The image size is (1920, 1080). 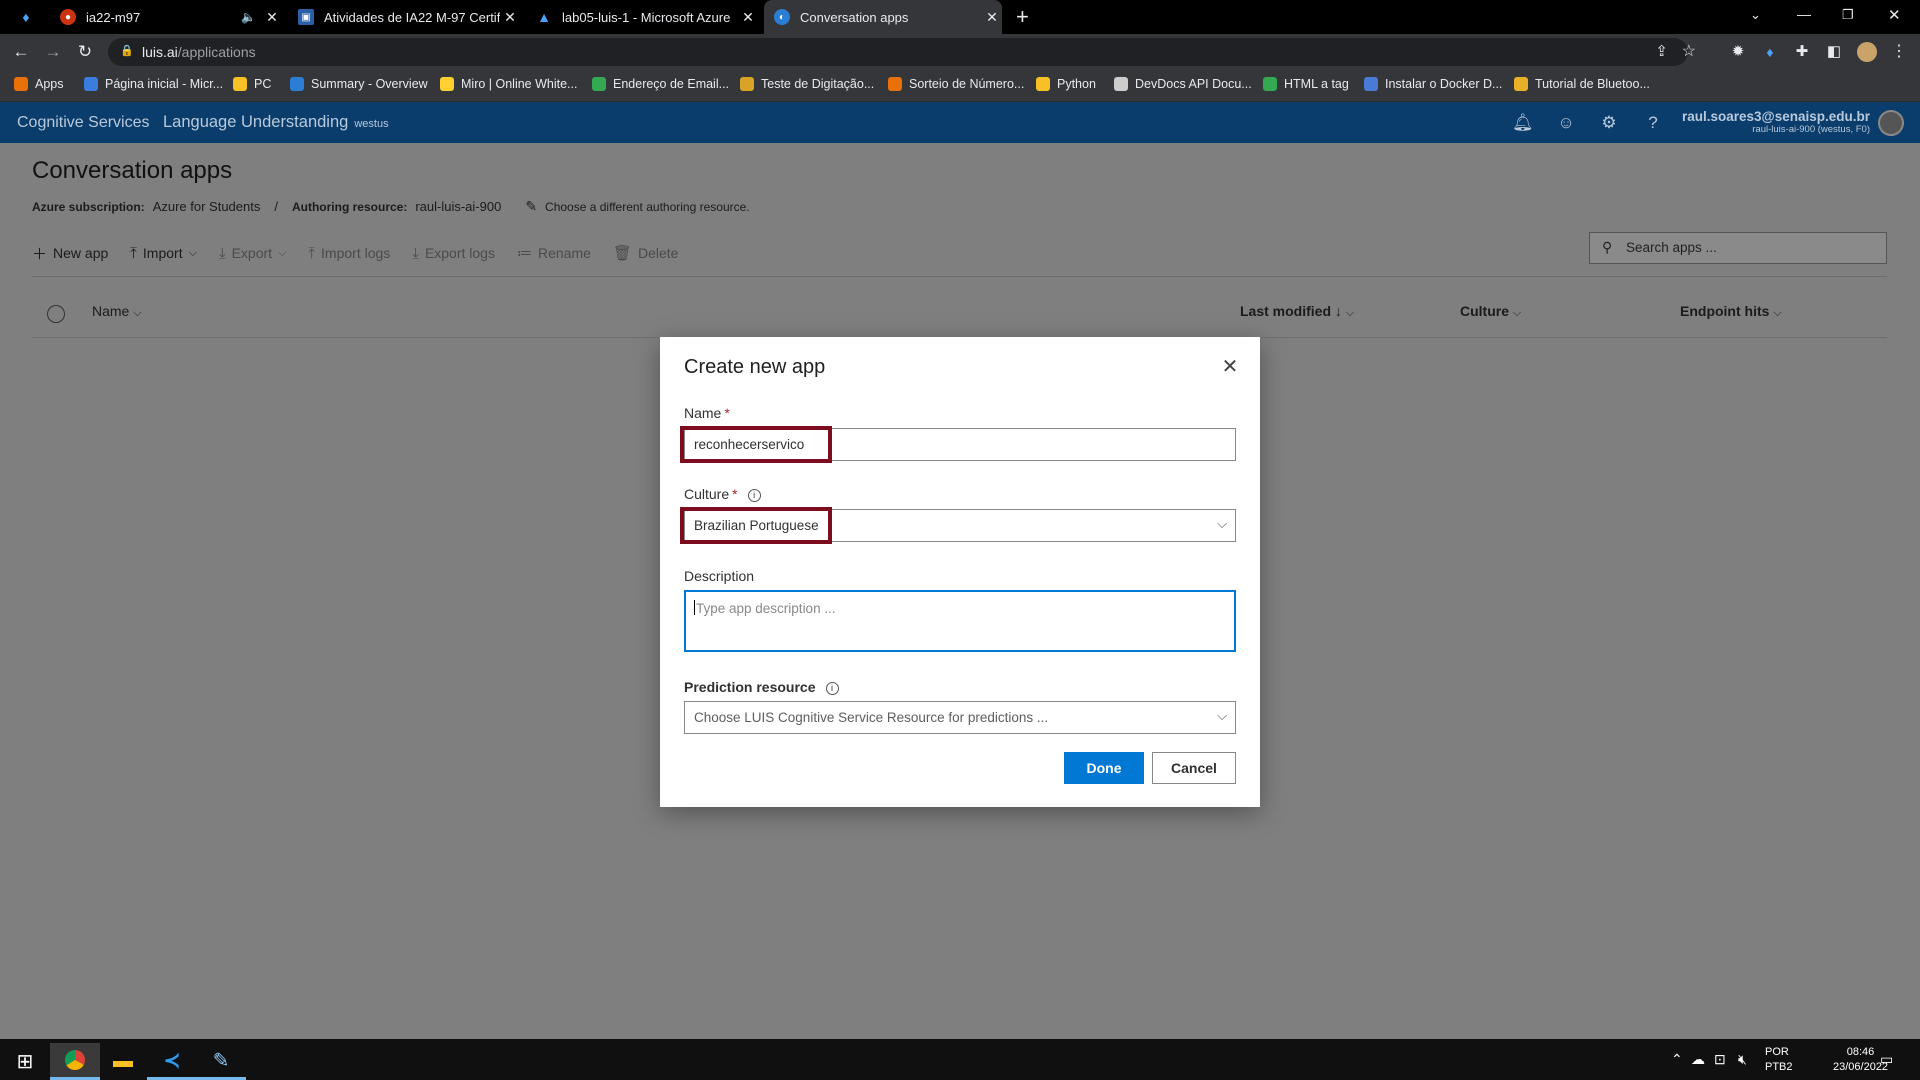 What do you see at coordinates (1867, 52) in the screenshot?
I see `profile-avatar` at bounding box center [1867, 52].